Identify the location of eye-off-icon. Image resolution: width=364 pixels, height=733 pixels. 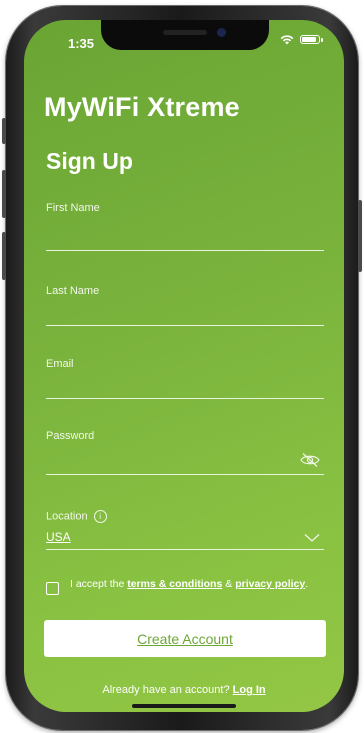
(310, 460).